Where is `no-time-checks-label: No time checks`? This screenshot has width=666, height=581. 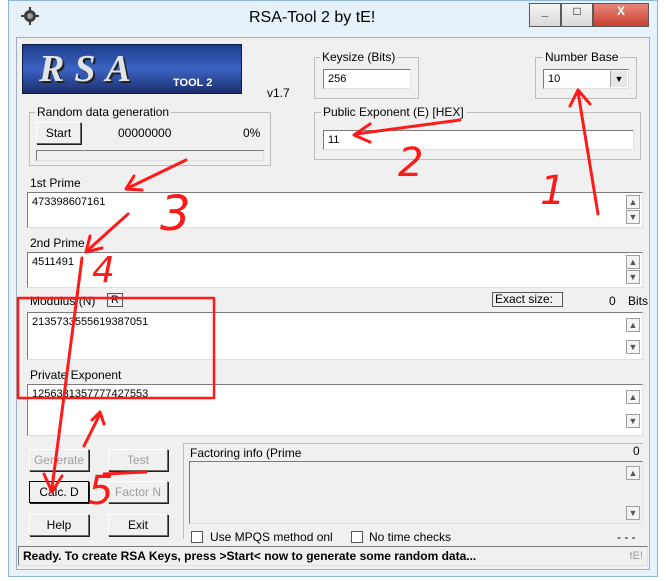 no-time-checks-label: No time checks is located at coordinates (410, 537).